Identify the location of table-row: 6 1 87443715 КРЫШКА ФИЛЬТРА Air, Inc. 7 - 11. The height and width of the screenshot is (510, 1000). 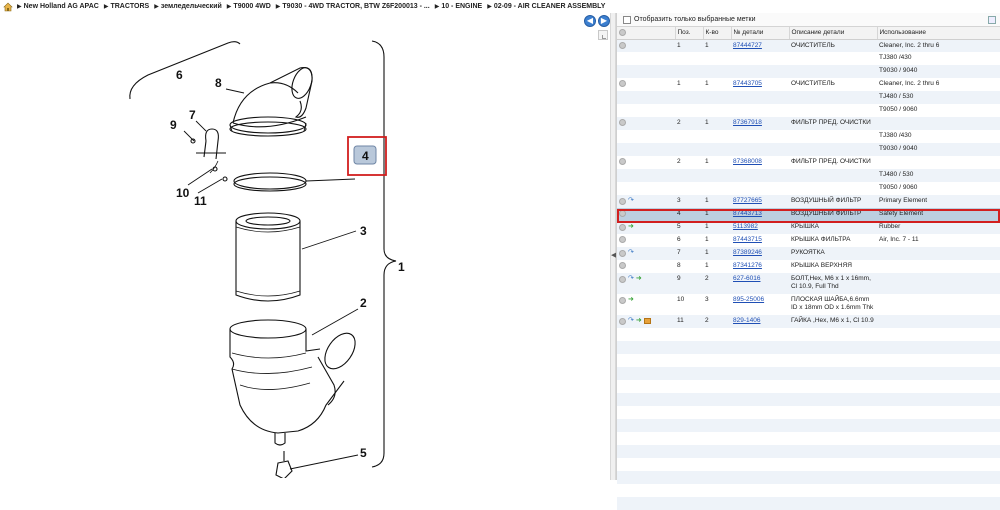
(808, 240).